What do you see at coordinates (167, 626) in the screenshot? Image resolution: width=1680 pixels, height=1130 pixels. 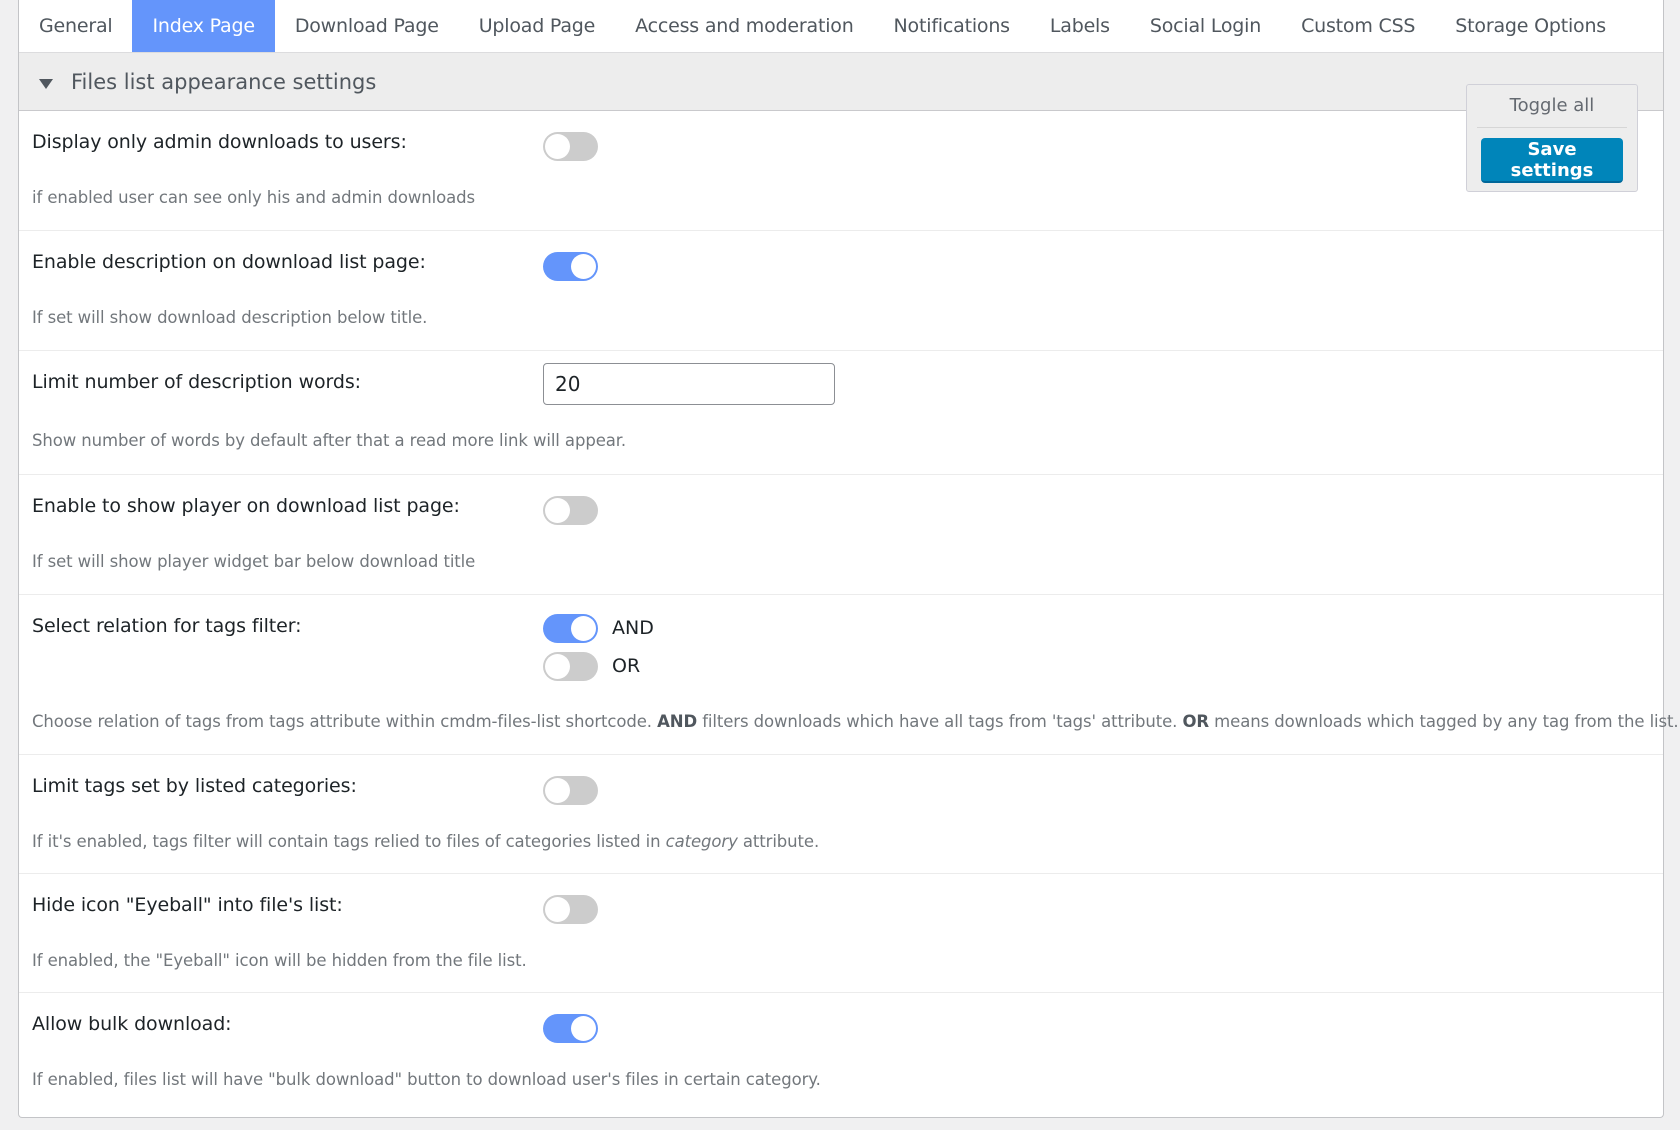 I see `setting-label: Select relation for tags filter:` at bounding box center [167, 626].